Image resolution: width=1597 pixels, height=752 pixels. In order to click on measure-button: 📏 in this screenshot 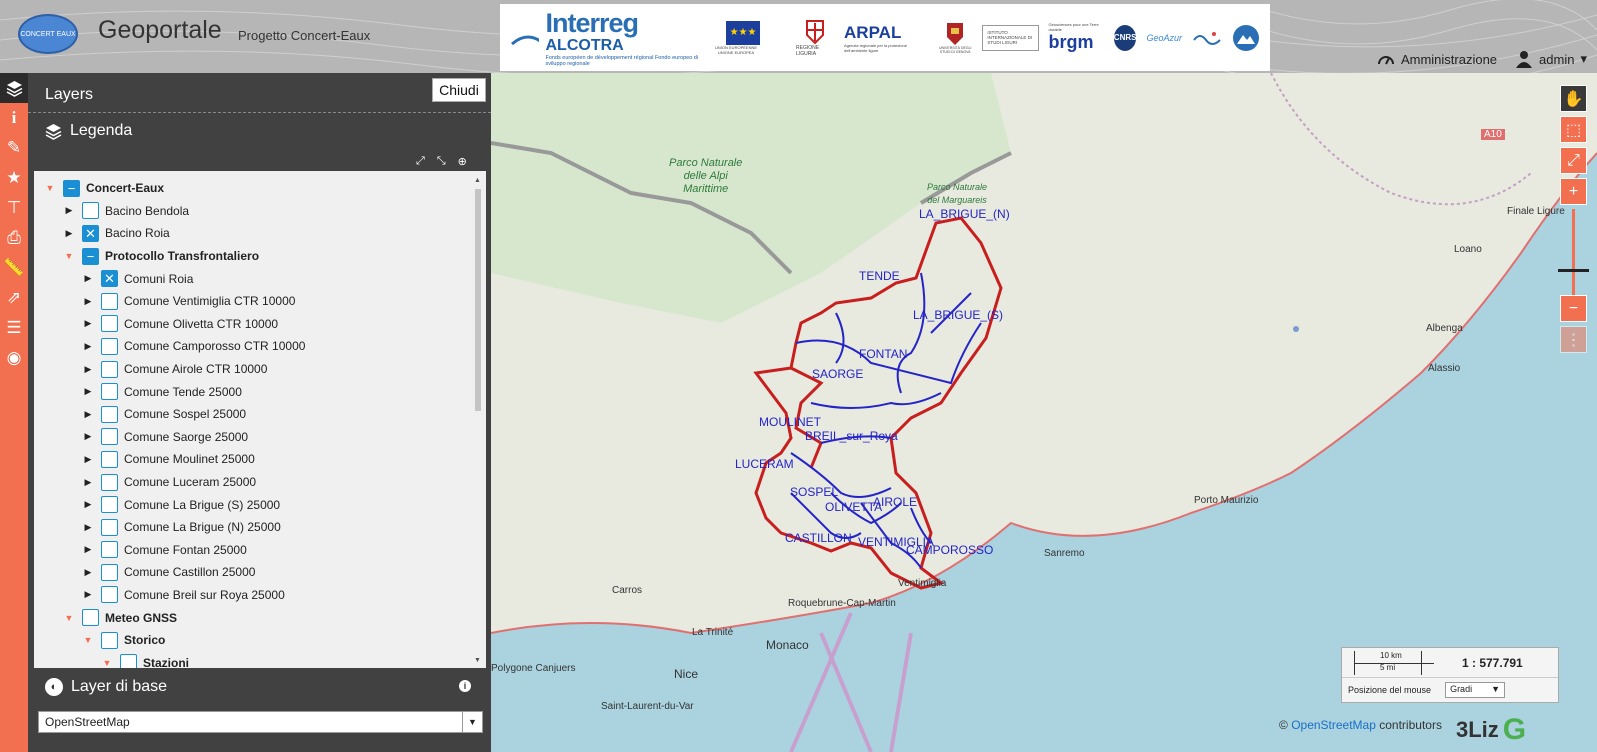, I will do `click(14, 268)`.